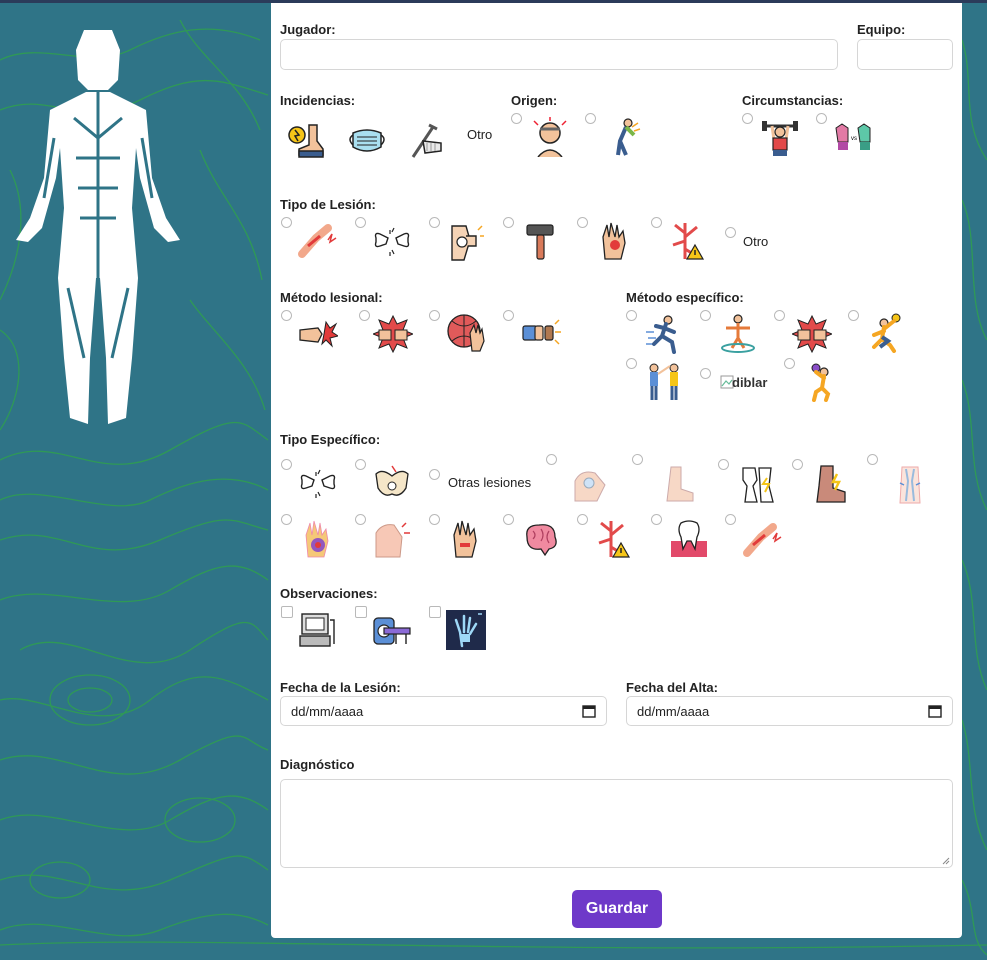 The width and height of the screenshot is (987, 960). Describe the element at coordinates (466, 630) in the screenshot. I see `xray-hand-icon` at that location.